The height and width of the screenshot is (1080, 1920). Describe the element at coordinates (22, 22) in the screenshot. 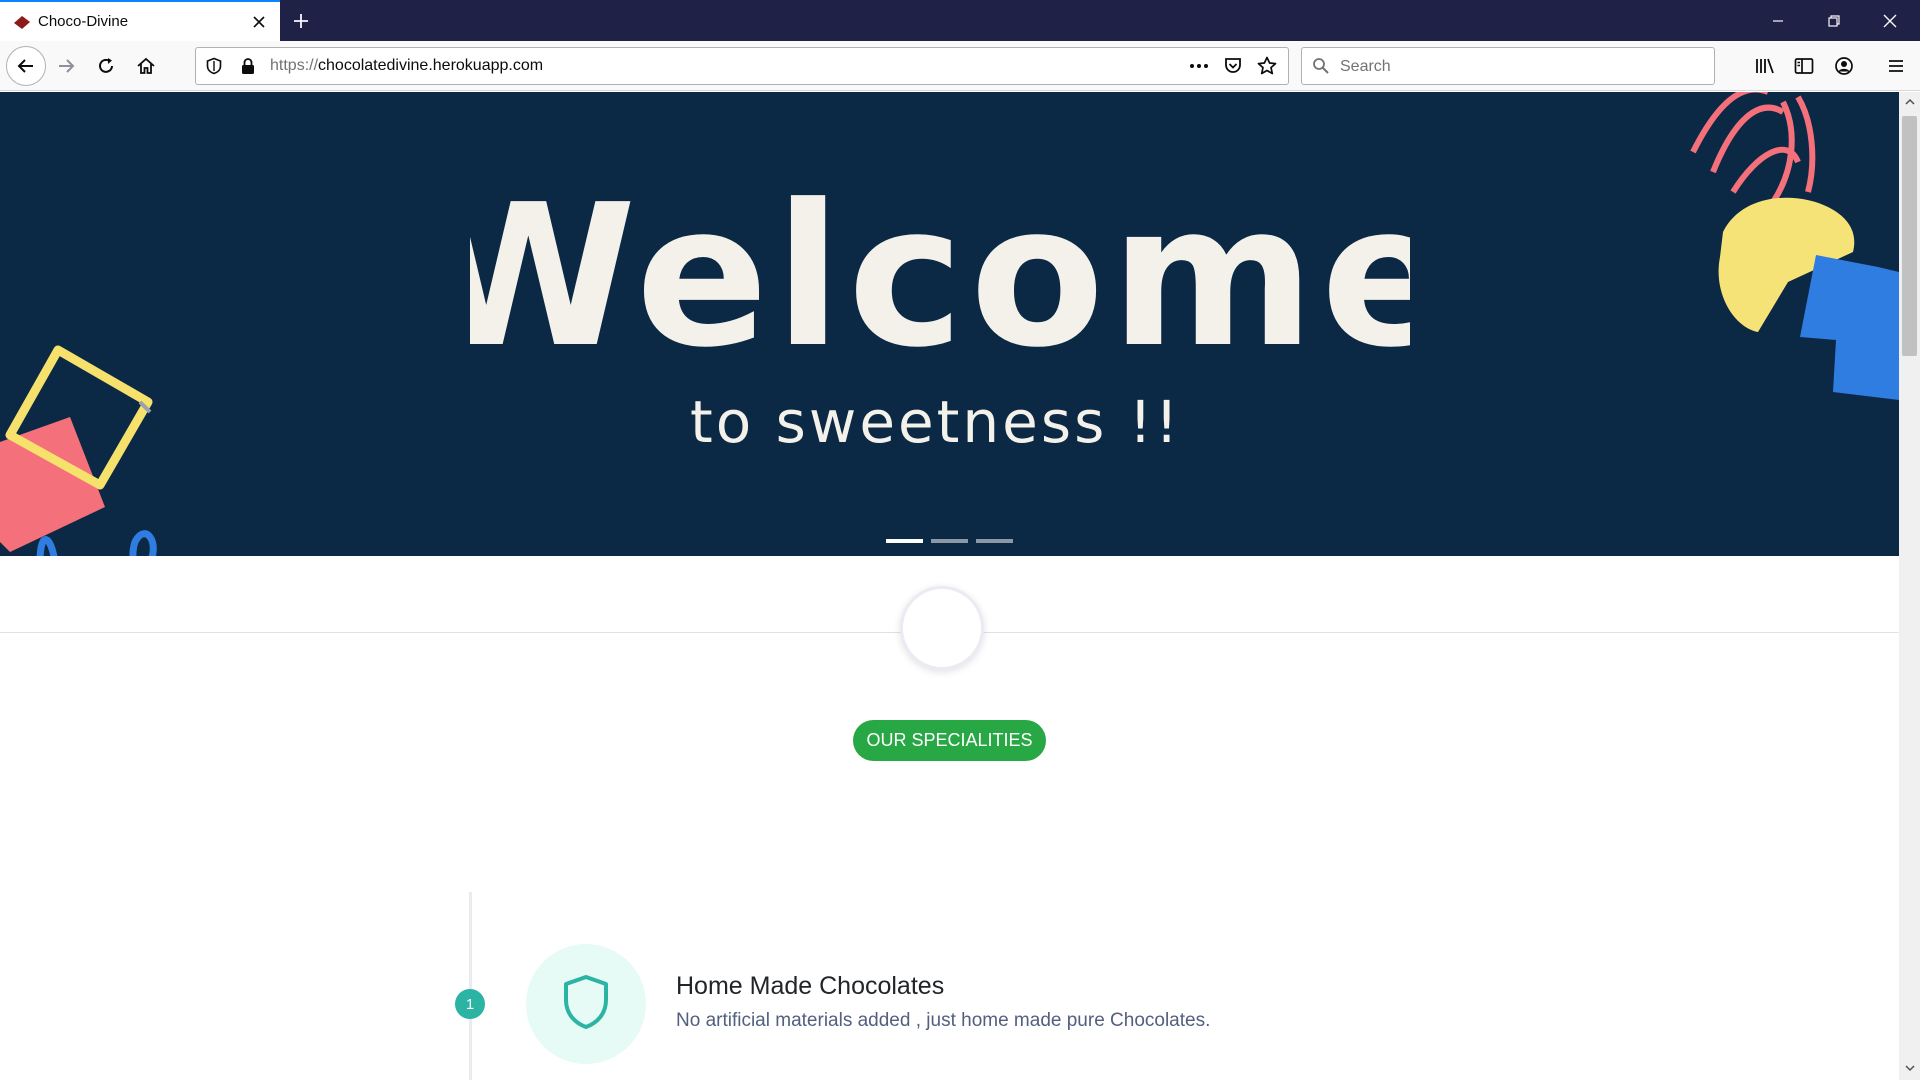

I see `chocolate-icon` at that location.